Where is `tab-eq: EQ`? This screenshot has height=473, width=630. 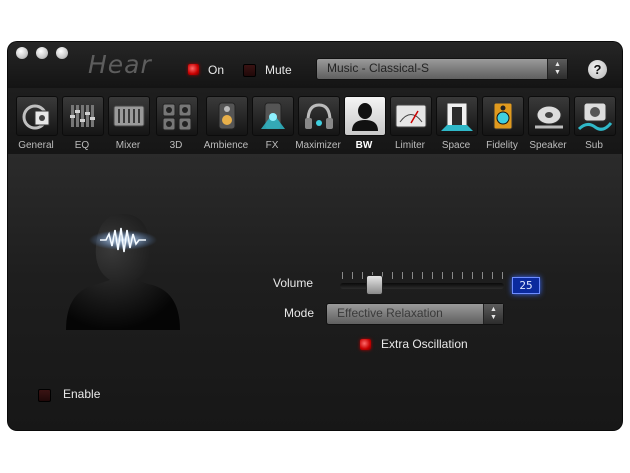
tab-eq: EQ is located at coordinates (82, 123).